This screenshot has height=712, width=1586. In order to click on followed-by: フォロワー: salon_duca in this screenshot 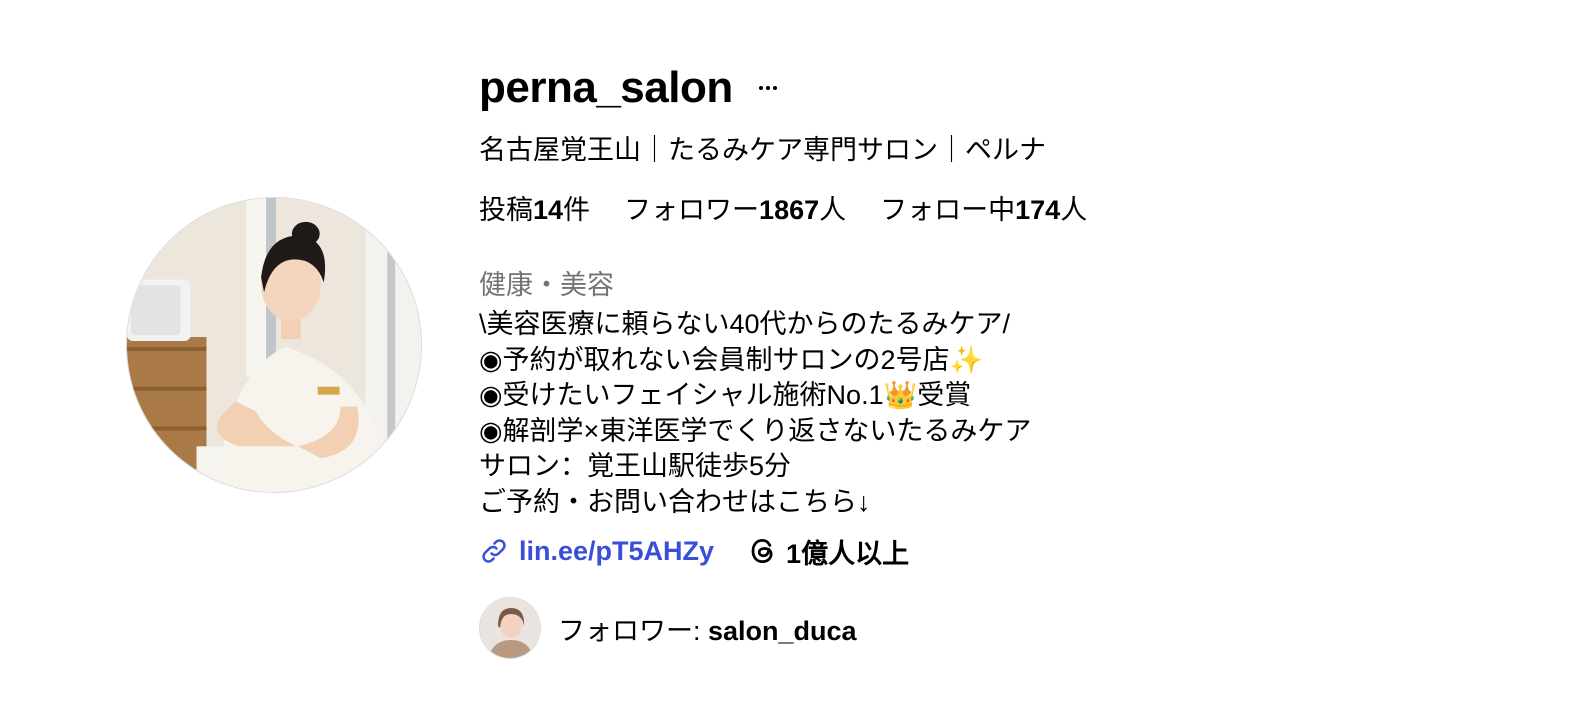, I will do `click(668, 628)`.